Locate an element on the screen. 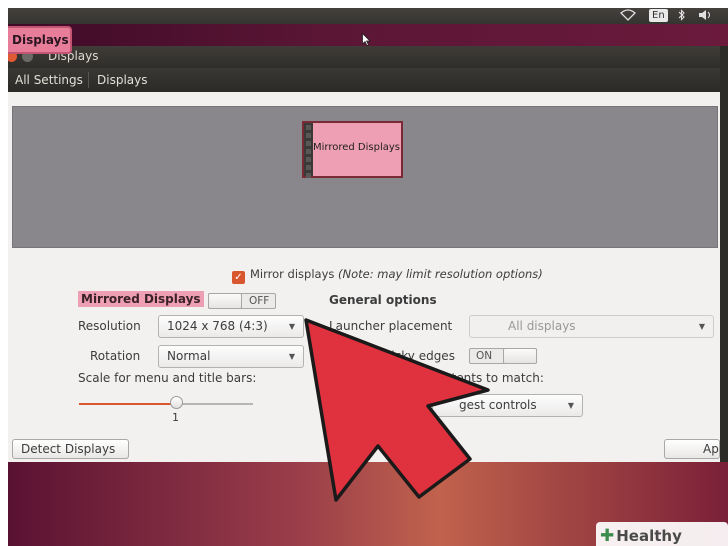 The height and width of the screenshot is (546, 728). scale-slider-fill is located at coordinates (127, 404).